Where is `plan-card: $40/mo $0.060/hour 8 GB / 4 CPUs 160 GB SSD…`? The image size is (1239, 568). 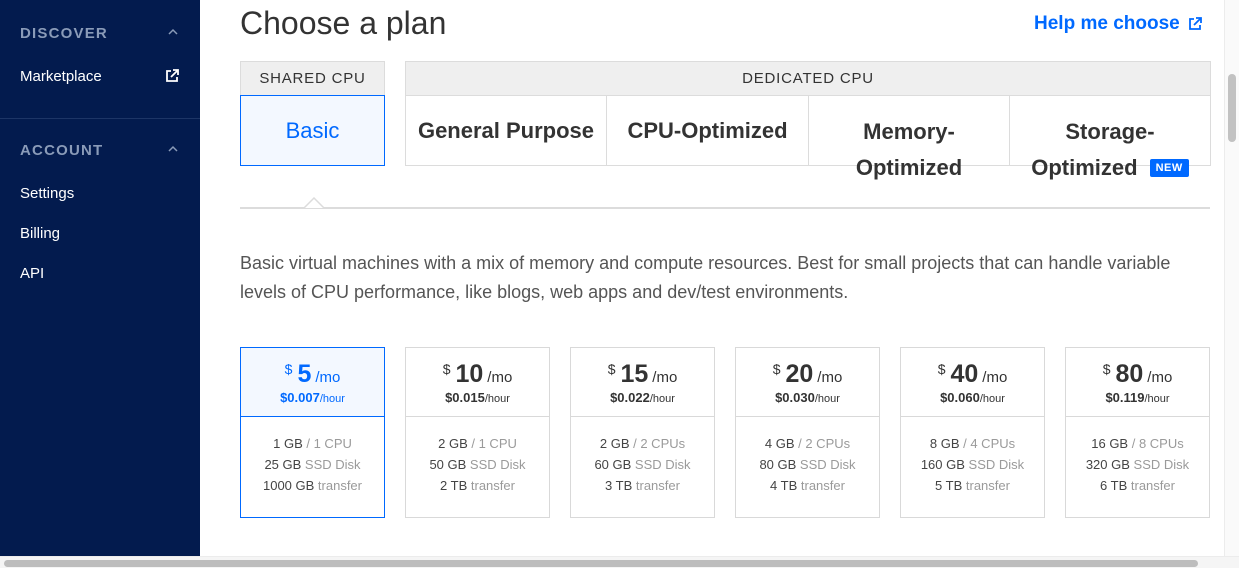 plan-card: $40/mo $0.060/hour 8 GB / 4 CPUs 160 GB SSD… is located at coordinates (972, 432).